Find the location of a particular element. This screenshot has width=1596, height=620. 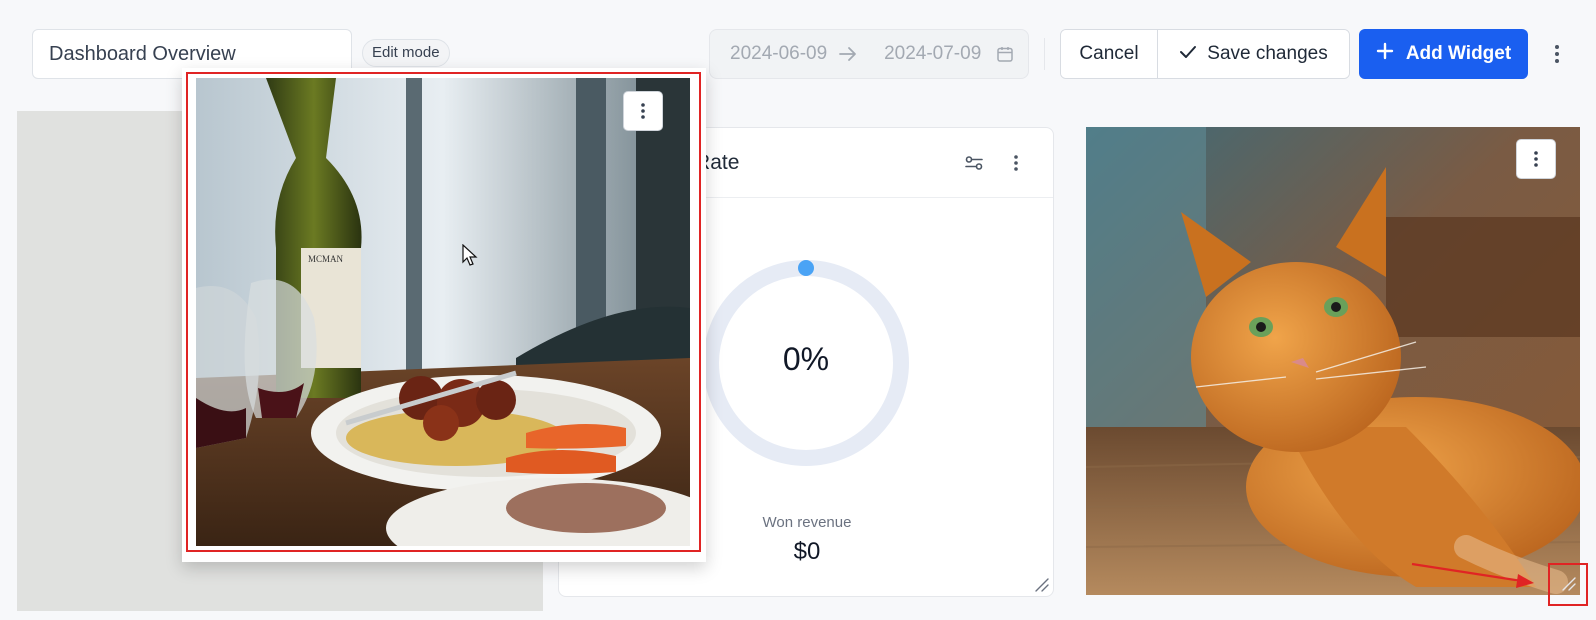

arrow-right-icon is located at coordinates (861, 54).